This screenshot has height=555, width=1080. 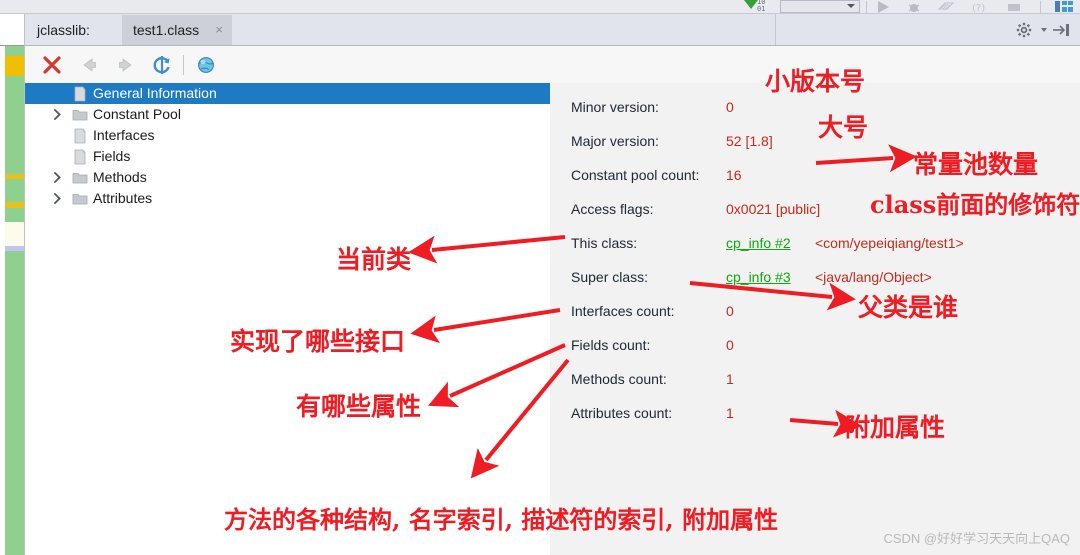 What do you see at coordinates (635, 175) in the screenshot?
I see `detail-label: Constant pool count:` at bounding box center [635, 175].